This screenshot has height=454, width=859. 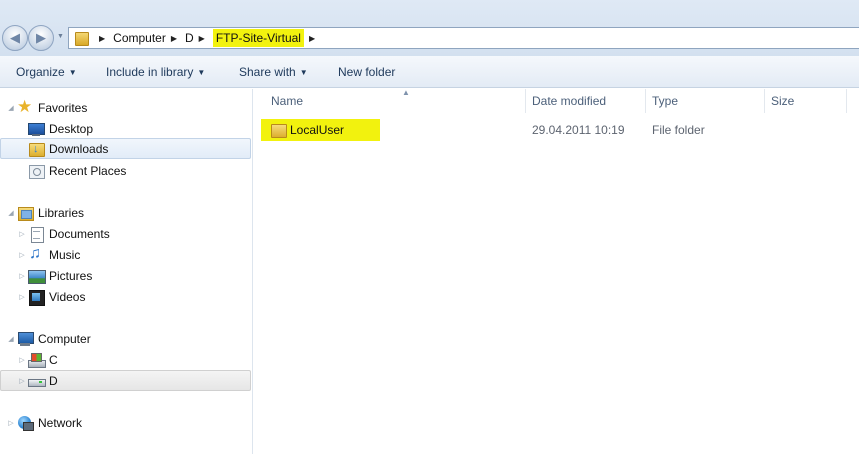 What do you see at coordinates (25, 423) in the screenshot?
I see `network-icon` at bounding box center [25, 423].